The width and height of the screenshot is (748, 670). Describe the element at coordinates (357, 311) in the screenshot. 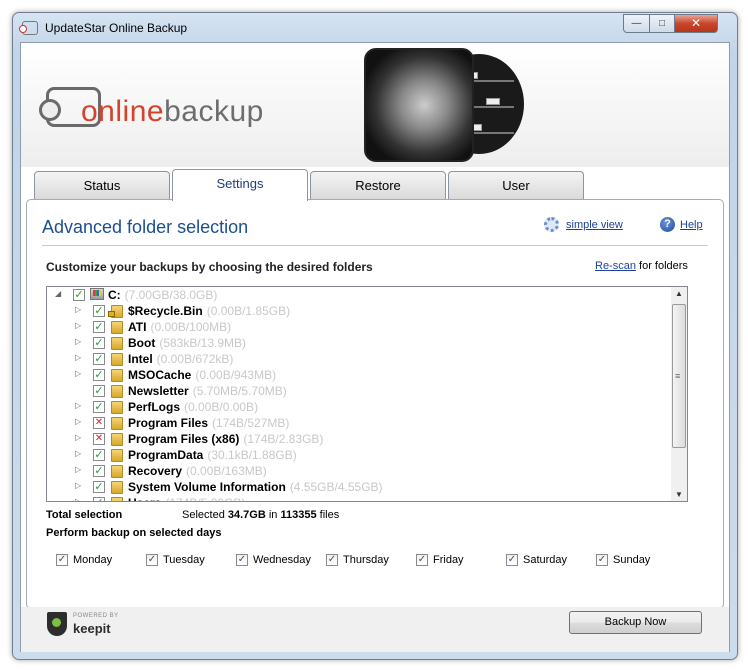

I see `tree-row: ▷ ✓ $Recycle.Bin (0.00B/1.85GB)` at that location.